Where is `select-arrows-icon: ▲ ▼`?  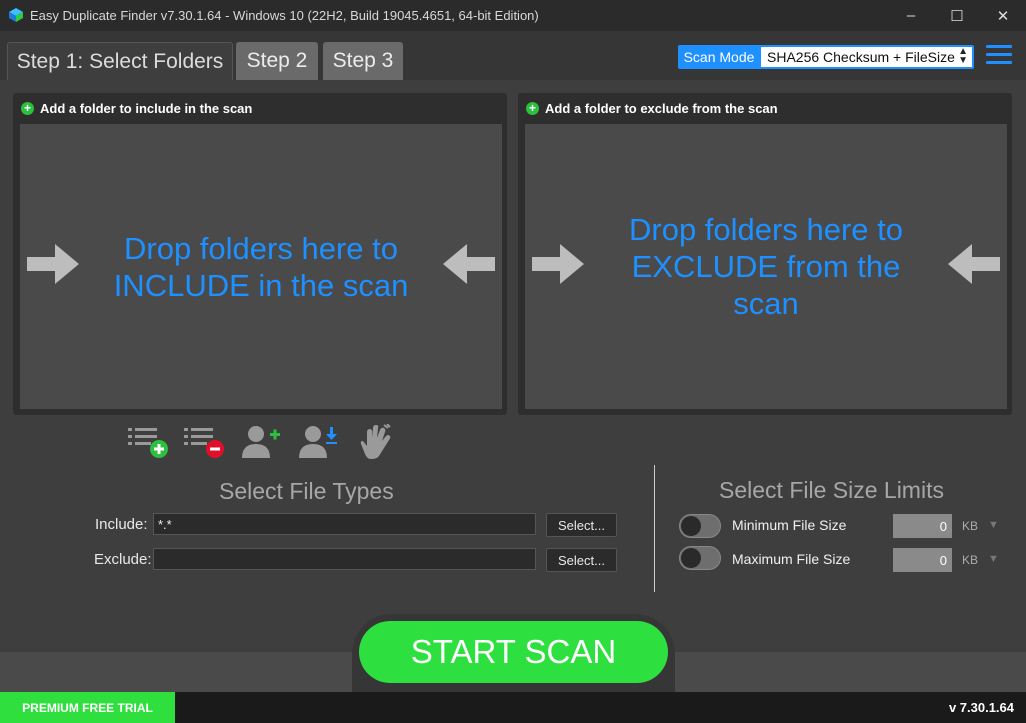 select-arrows-icon: ▲ ▼ is located at coordinates (963, 56).